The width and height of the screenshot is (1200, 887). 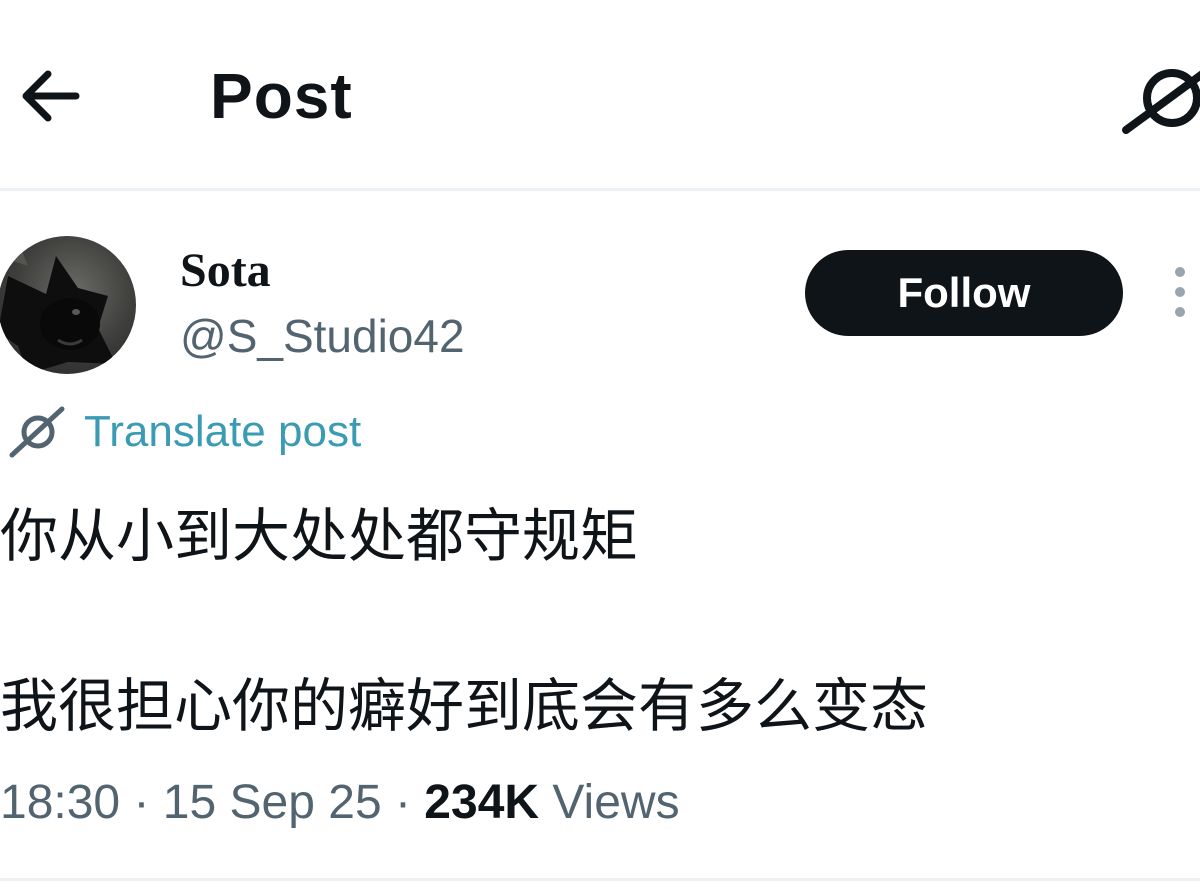 I want to click on grok-button, so click(x=1159, y=98).